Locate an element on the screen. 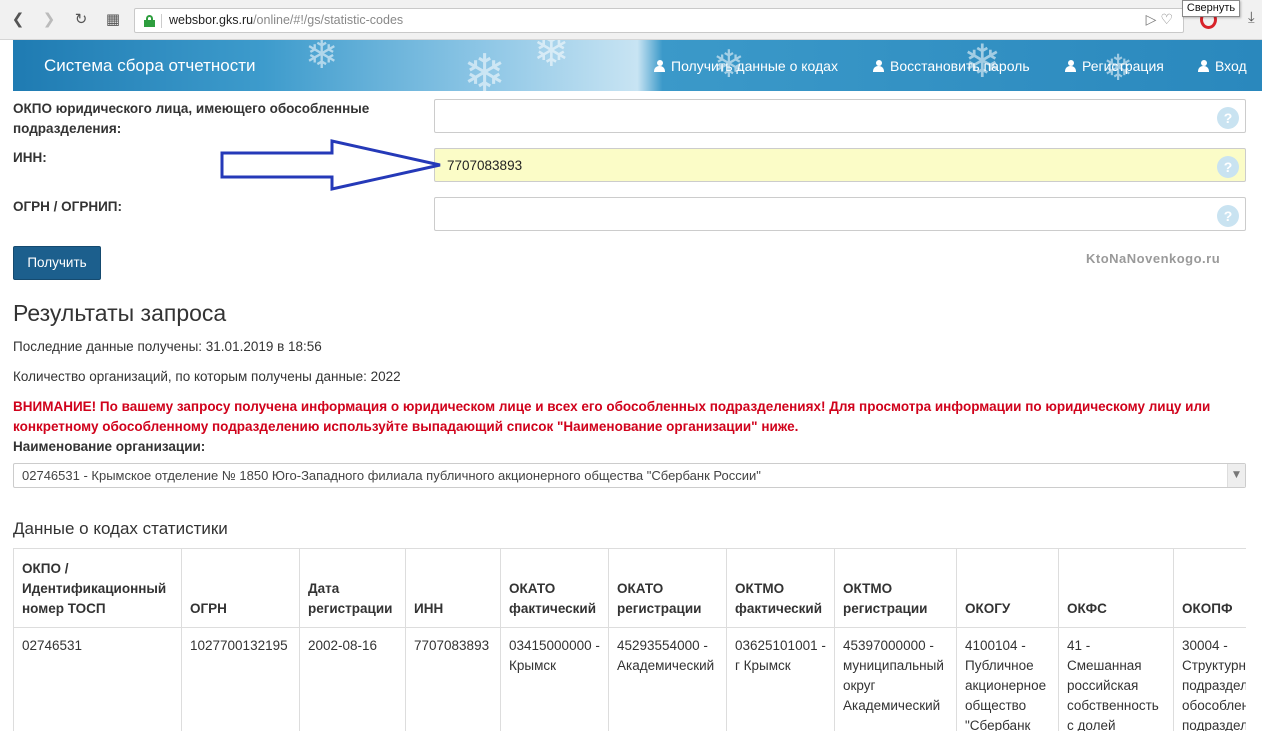 This screenshot has width=1262, height=731. column-header: ОКПО / Идентификационный номер ТОСП is located at coordinates (97, 588).